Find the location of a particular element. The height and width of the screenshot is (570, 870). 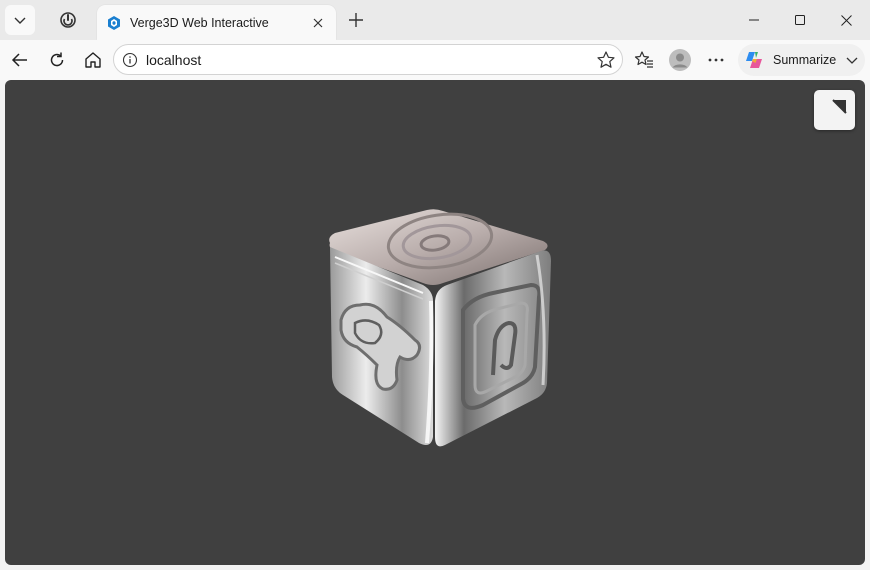

profile-button is located at coordinates (680, 60).